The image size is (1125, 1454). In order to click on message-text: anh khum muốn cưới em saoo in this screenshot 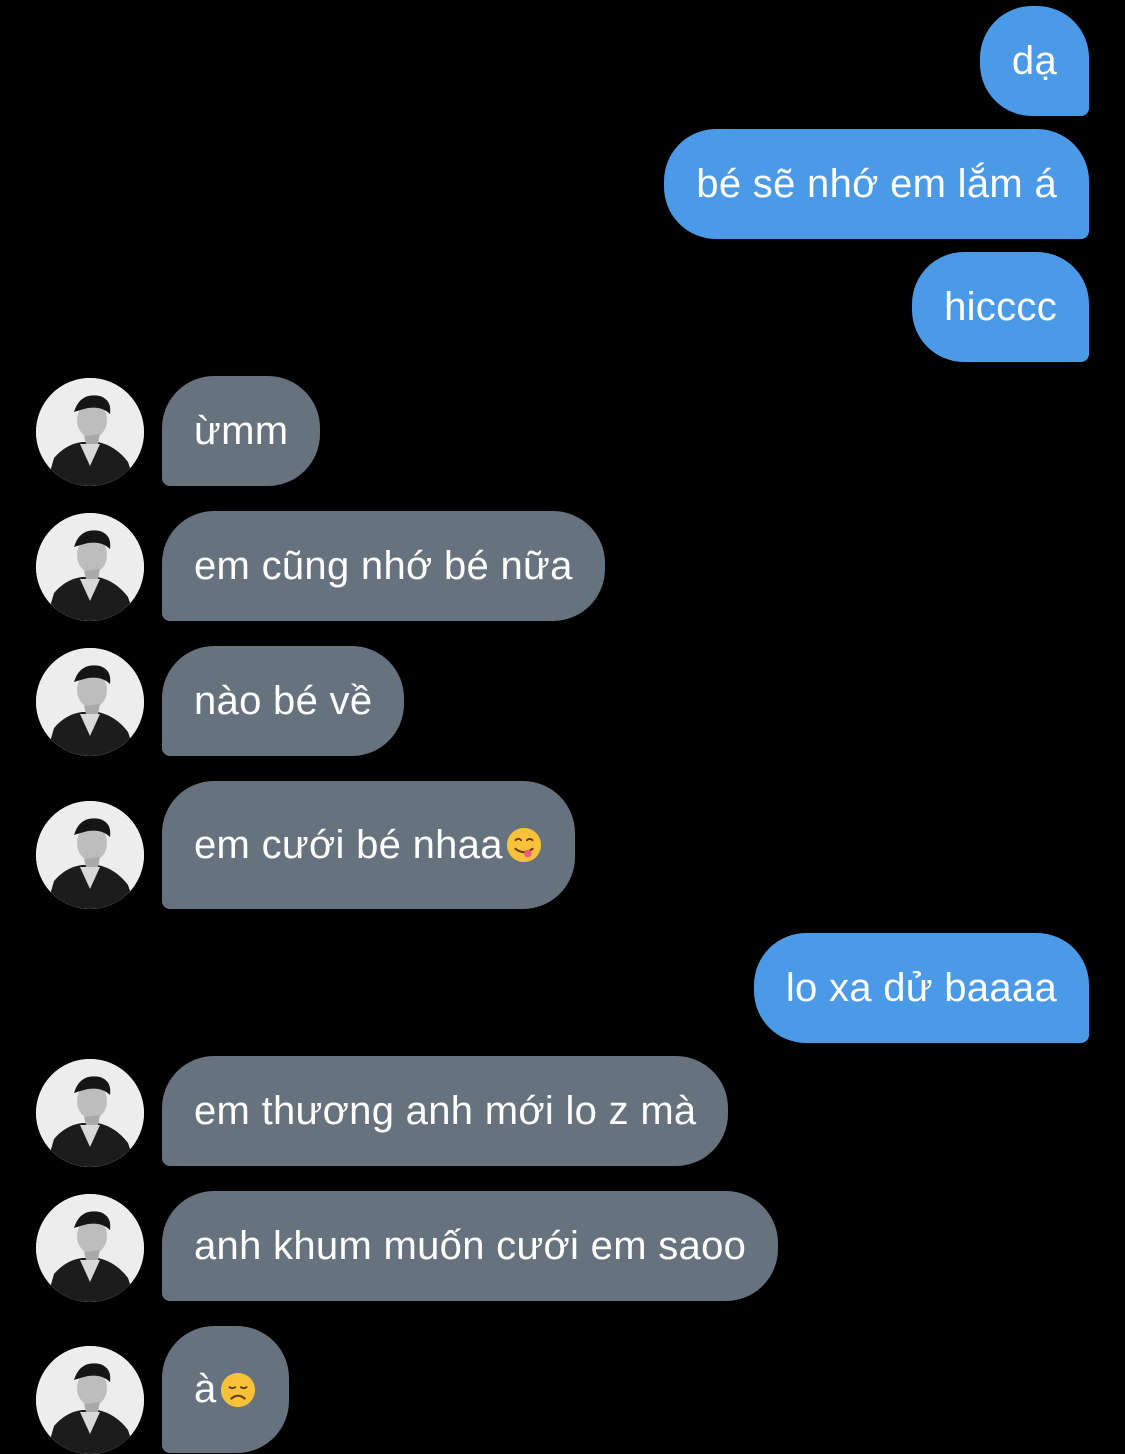, I will do `click(470, 1245)`.